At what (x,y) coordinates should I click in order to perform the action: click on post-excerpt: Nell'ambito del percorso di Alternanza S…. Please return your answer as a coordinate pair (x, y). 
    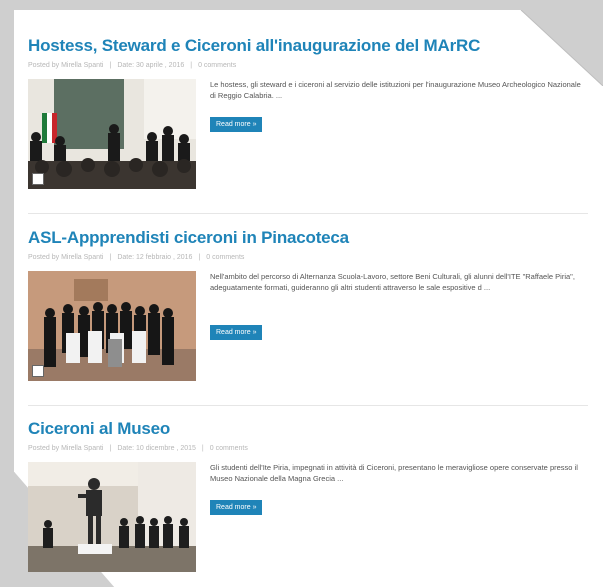
    Looking at the image, I should click on (392, 282).